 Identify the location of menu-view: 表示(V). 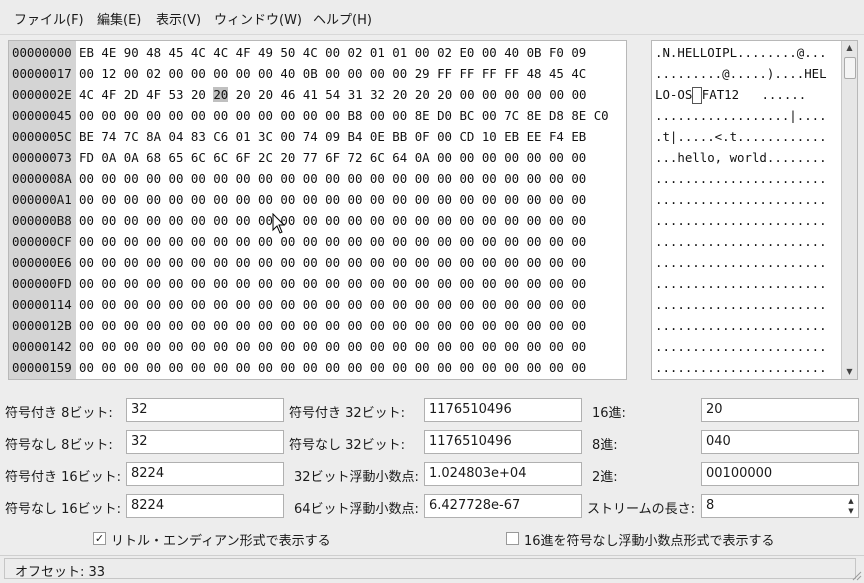
(178, 18).